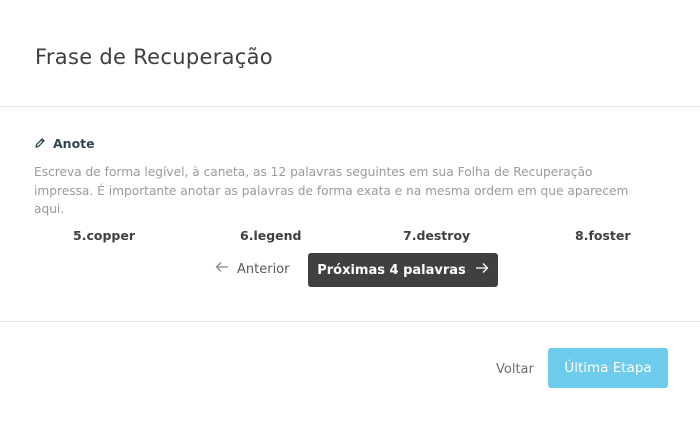 The image size is (700, 425). Describe the element at coordinates (271, 235) in the screenshot. I see `recovery-word: 6.legend` at that location.